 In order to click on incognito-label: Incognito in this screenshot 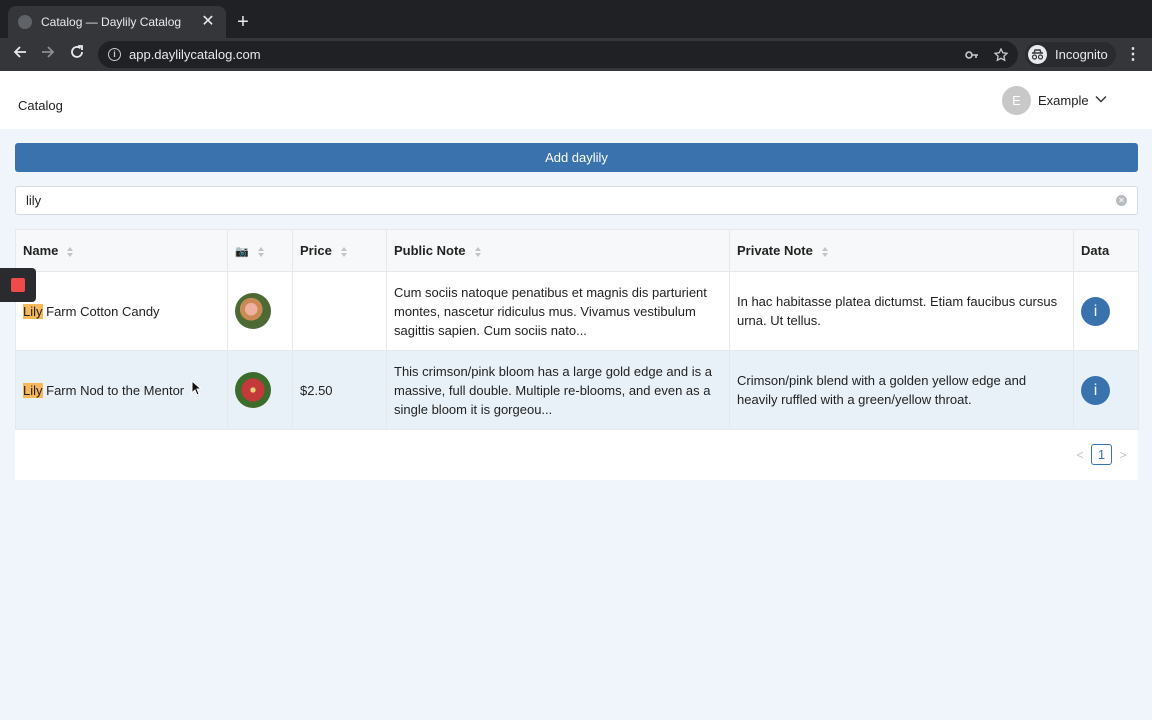, I will do `click(1081, 54)`.